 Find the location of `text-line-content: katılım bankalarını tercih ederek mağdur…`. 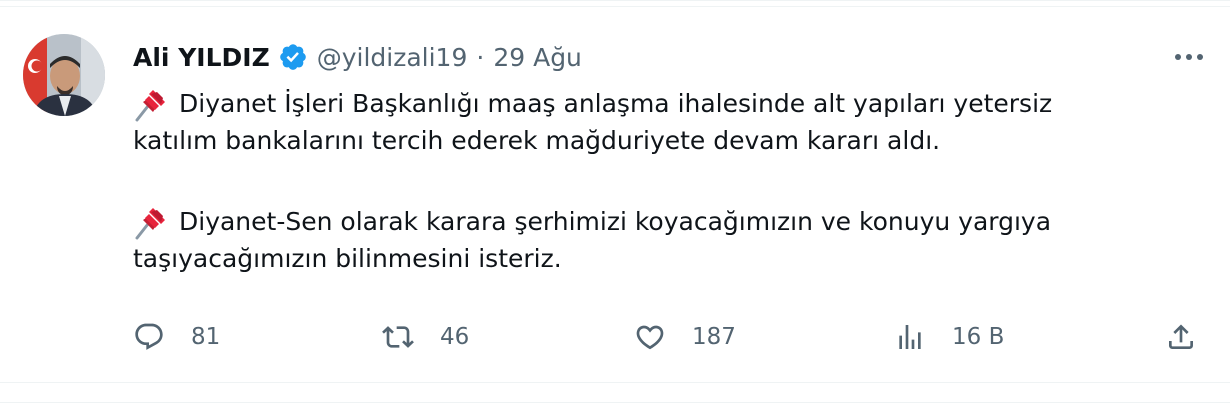

text-line-content: katılım bankalarını tercih ederek mağdur… is located at coordinates (537, 140).